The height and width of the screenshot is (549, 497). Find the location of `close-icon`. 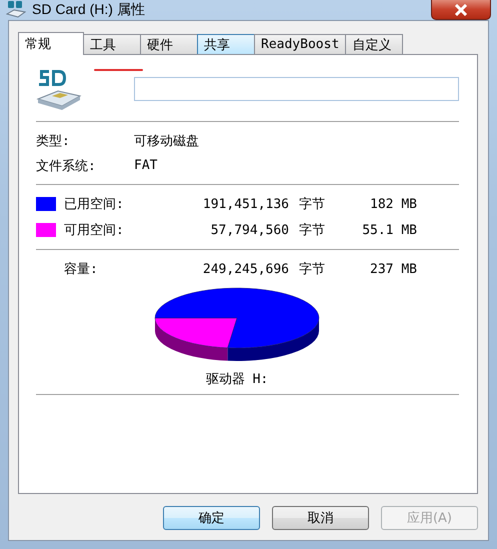

close-icon is located at coordinates (461, 10).